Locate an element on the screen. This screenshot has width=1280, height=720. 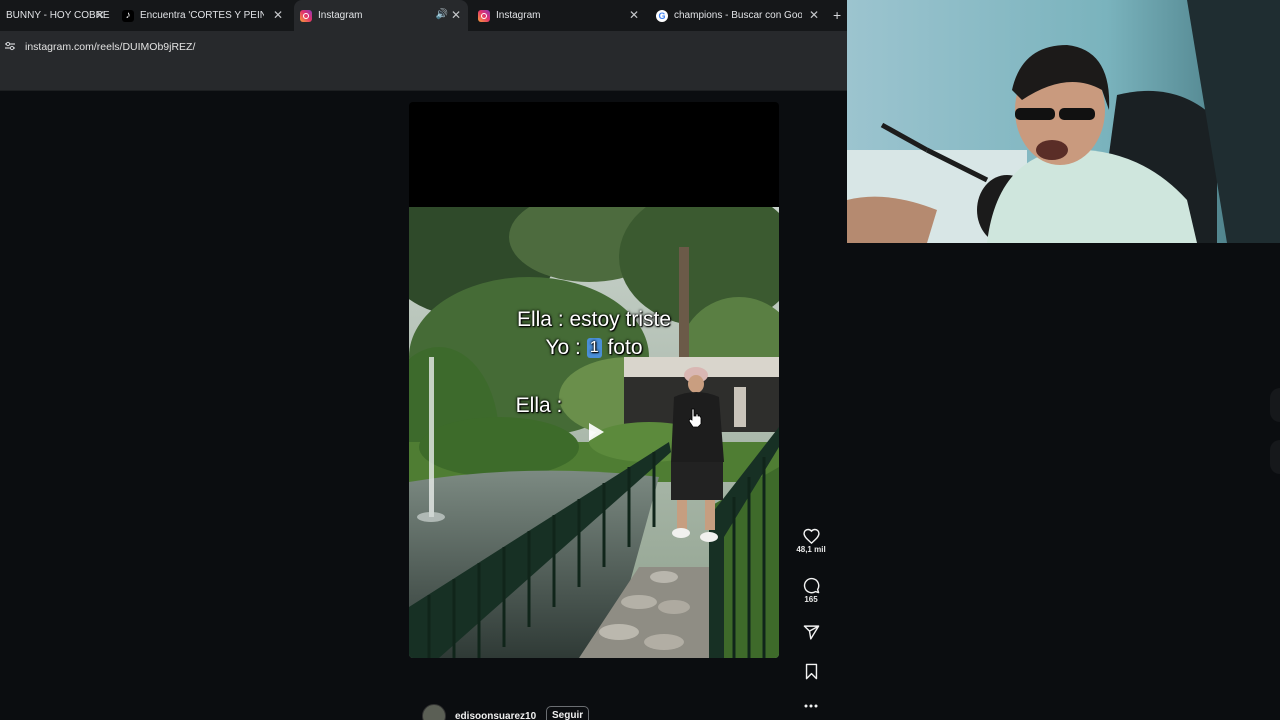
reel-author: edisoonsuarez10 Seguir is located at coordinates (522, 711).